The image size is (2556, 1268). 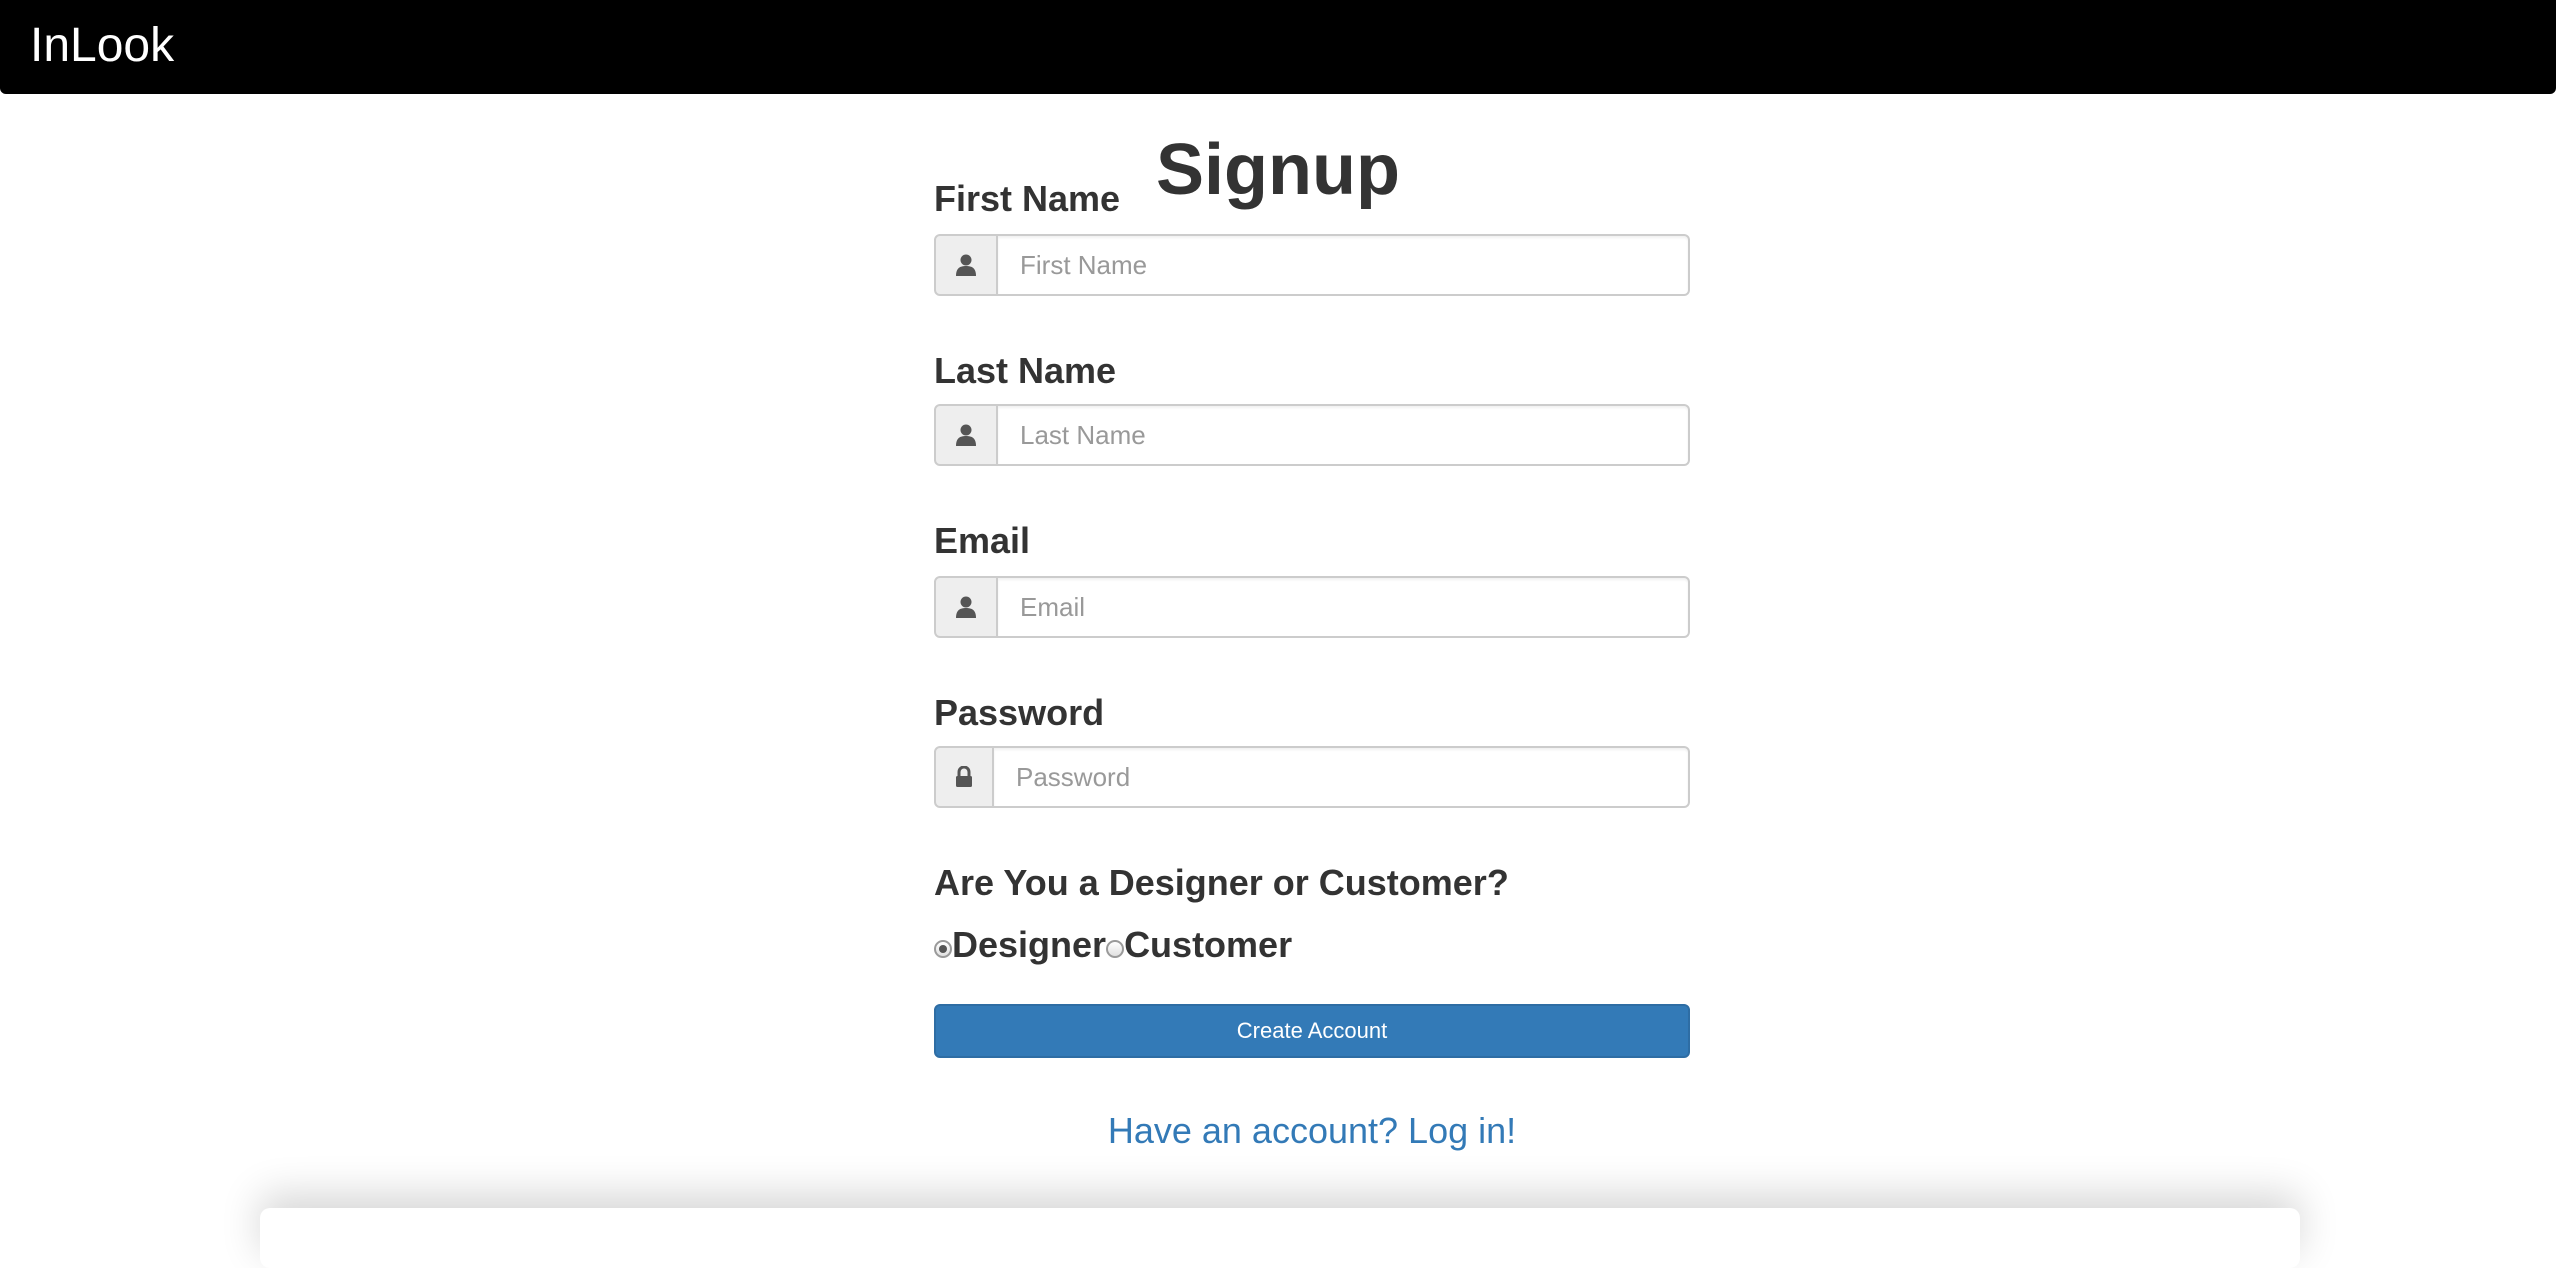 What do you see at coordinates (102, 46) in the screenshot?
I see `brand-logo: InLook` at bounding box center [102, 46].